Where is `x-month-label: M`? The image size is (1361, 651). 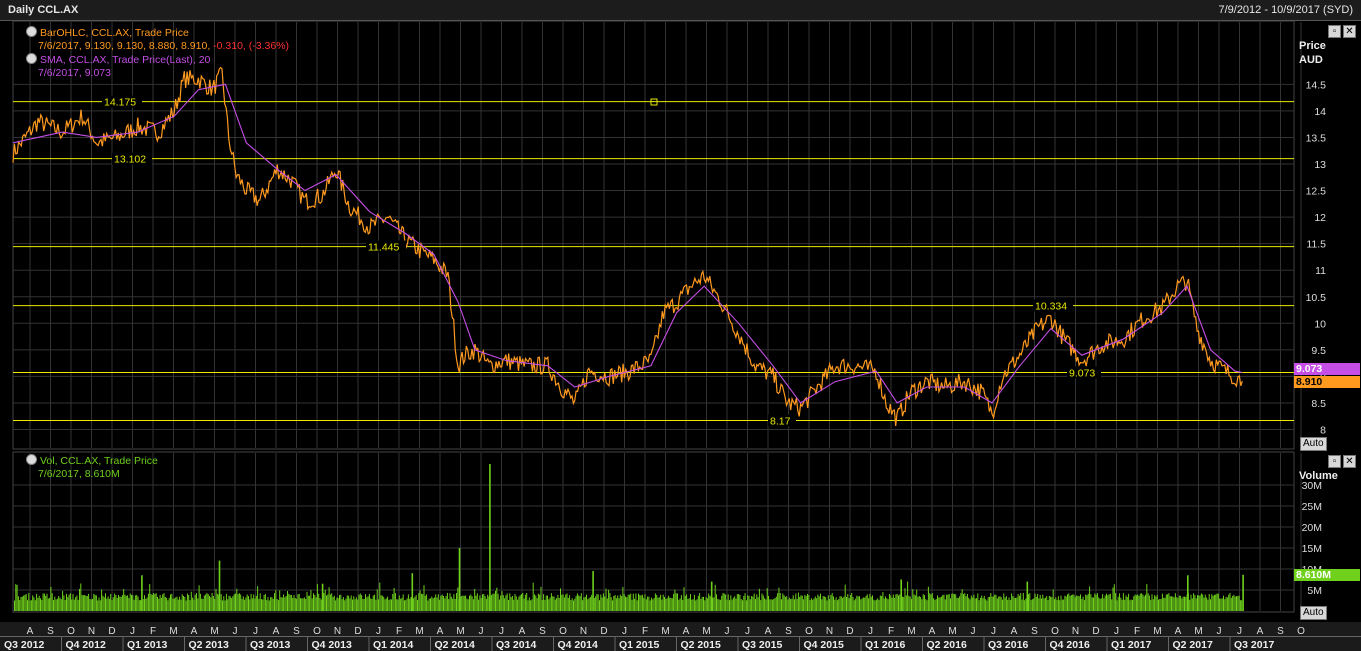
x-month-label: M is located at coordinates (173, 631).